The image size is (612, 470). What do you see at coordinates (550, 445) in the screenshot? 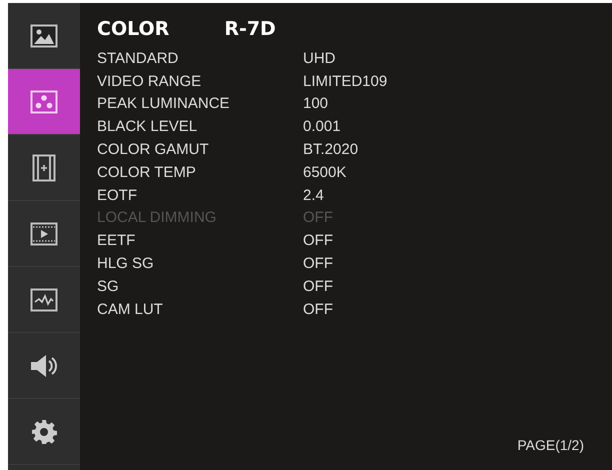
I see `page-indicator: PAGE(1/2)` at bounding box center [550, 445].